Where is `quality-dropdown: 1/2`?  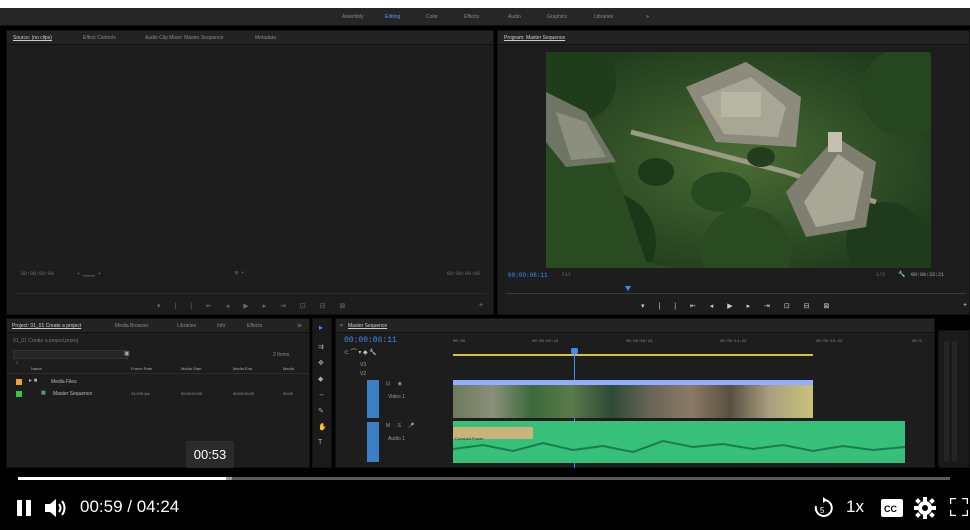
quality-dropdown: 1/2 is located at coordinates (880, 275).